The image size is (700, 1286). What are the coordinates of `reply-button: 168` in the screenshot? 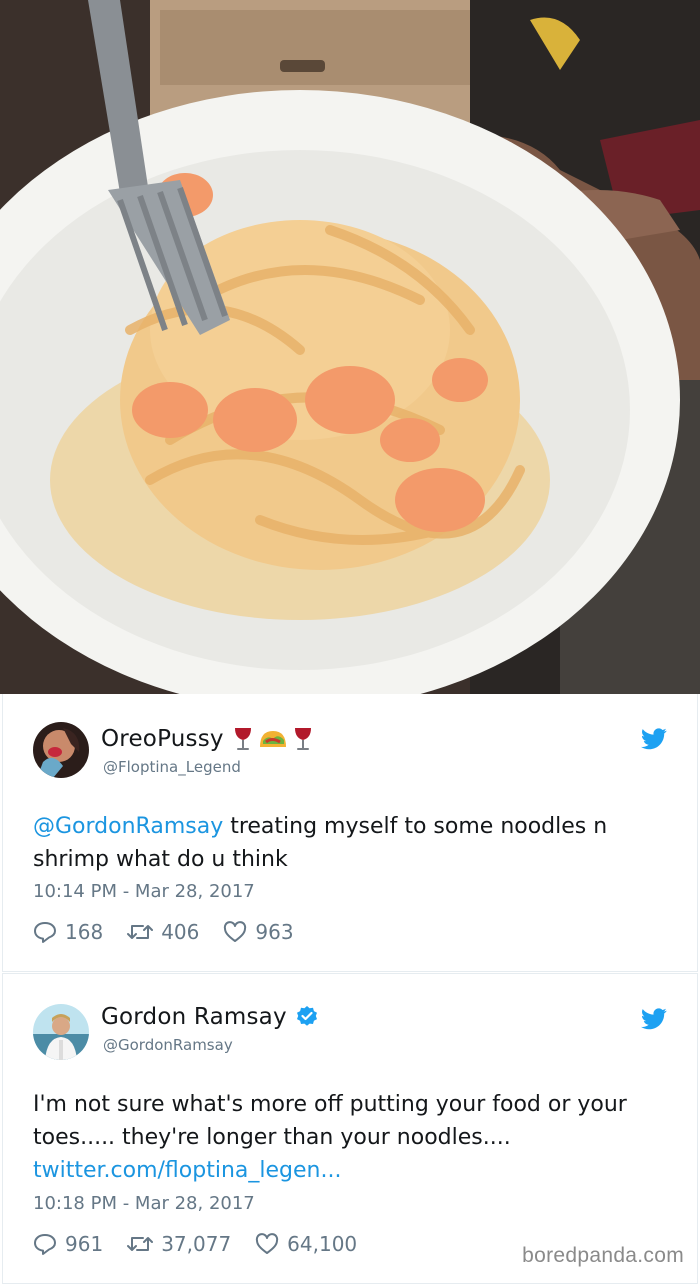 It's located at (68, 932).